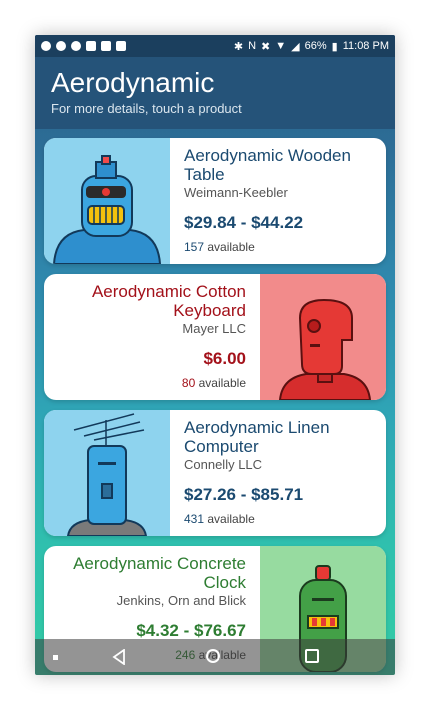  Describe the element at coordinates (194, 519) in the screenshot. I see `available-count: 431` at that location.